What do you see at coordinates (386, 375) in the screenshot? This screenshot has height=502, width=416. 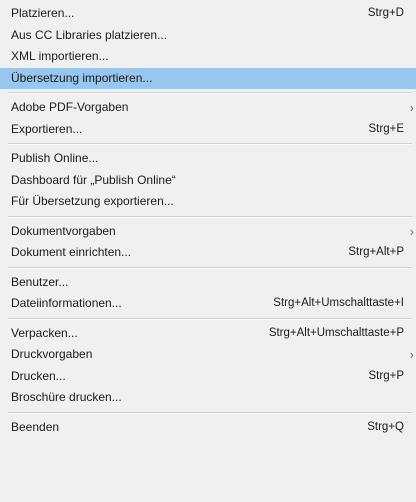 I see `menu-item-shortcut: Strg+P` at bounding box center [386, 375].